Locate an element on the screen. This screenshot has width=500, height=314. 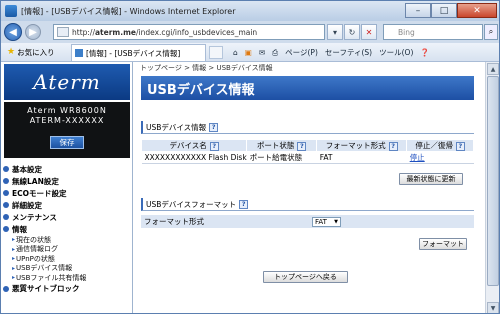
url-prefix: http:// is located at coordinates (83, 32).